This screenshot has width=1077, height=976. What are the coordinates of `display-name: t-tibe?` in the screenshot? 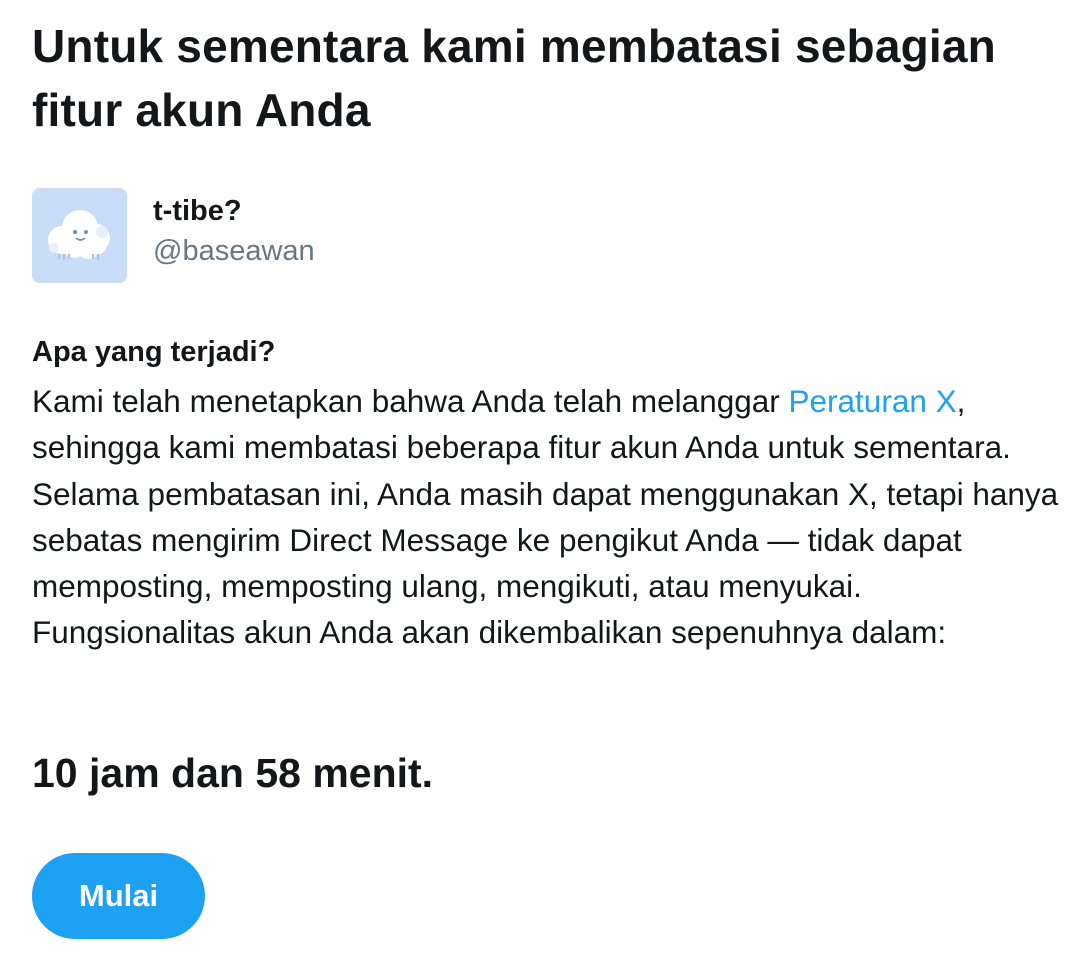 It's located at (197, 211).